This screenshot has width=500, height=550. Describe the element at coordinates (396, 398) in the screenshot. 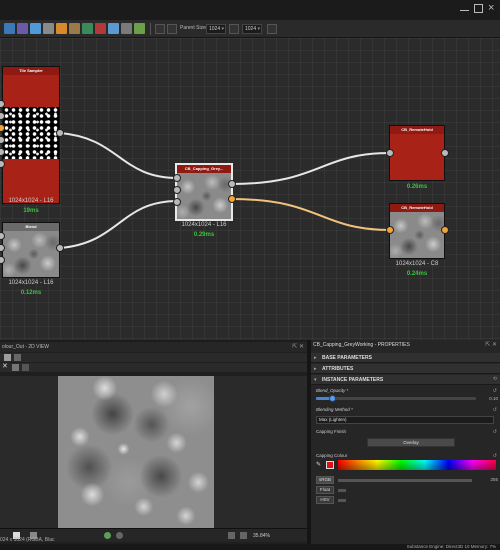

I see `blend-opacity-slider` at that location.